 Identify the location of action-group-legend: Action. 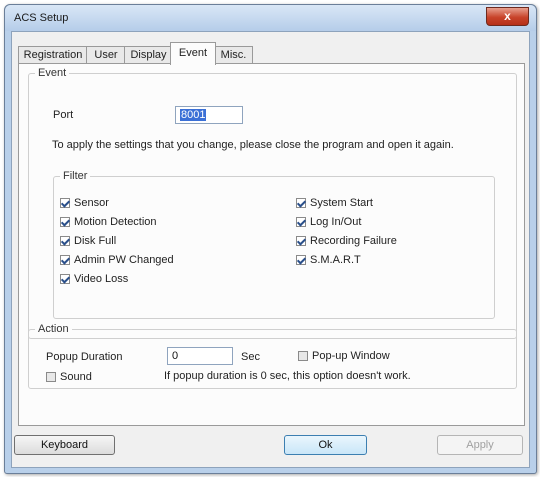
(53, 329).